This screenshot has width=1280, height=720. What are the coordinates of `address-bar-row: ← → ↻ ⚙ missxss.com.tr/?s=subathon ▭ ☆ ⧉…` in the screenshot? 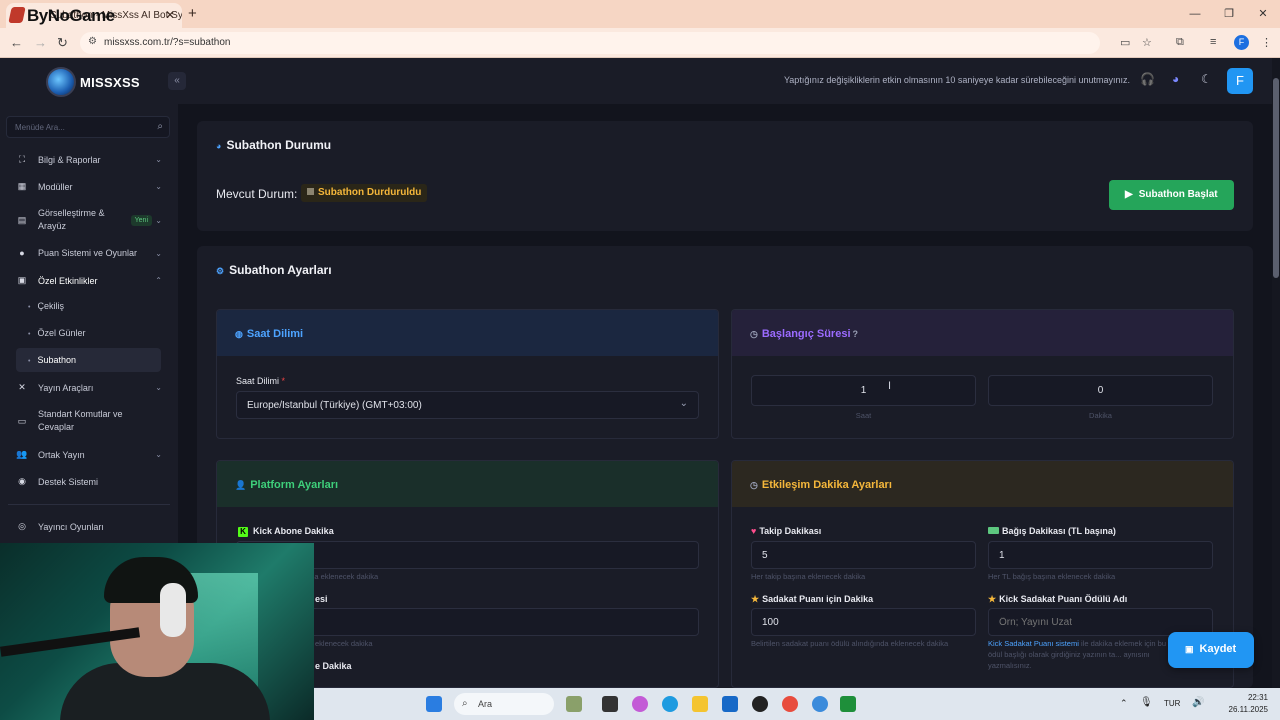 It's located at (640, 43).